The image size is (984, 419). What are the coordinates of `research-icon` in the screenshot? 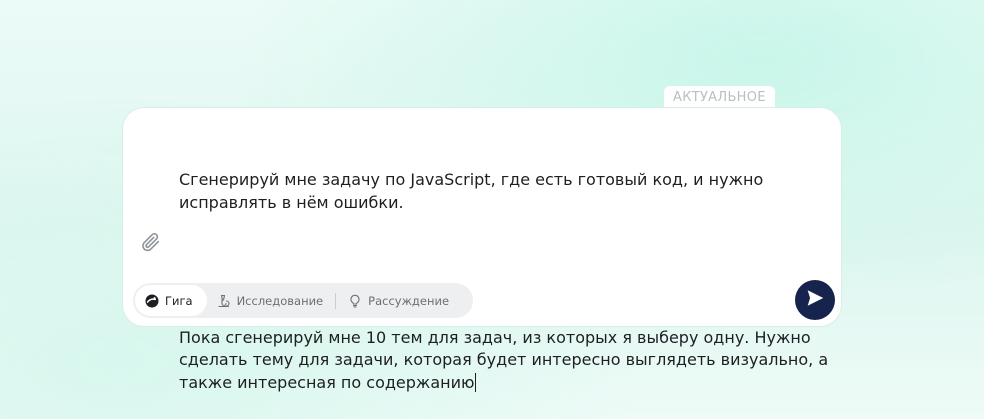 It's located at (224, 301).